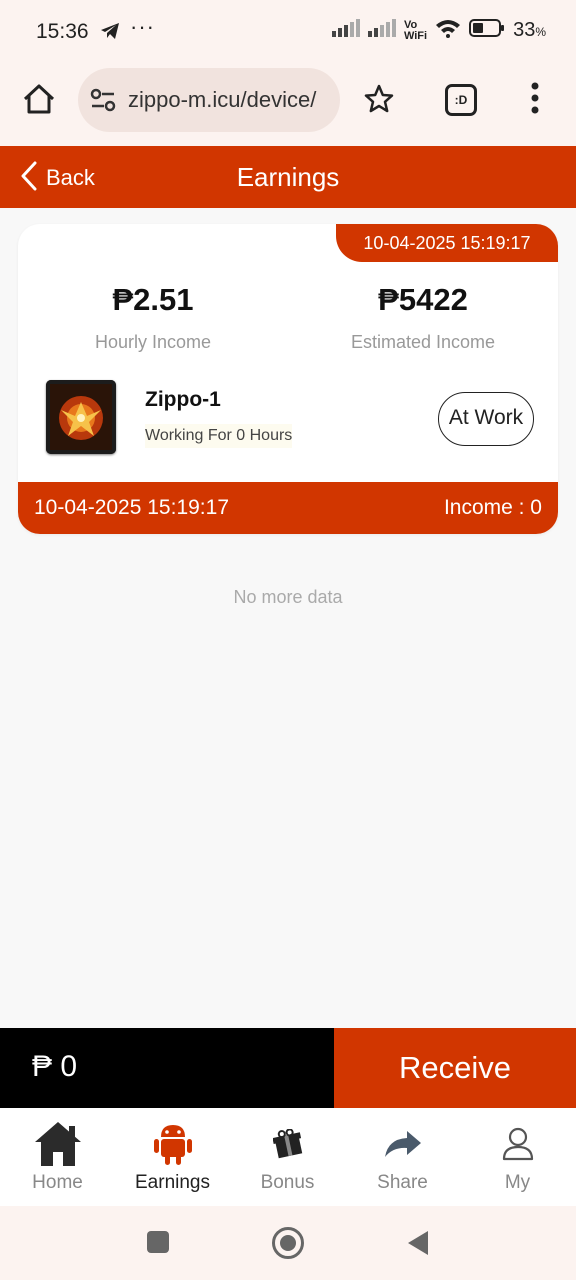 The width and height of the screenshot is (576, 1280). I want to click on telegram-icon, so click(110, 33).